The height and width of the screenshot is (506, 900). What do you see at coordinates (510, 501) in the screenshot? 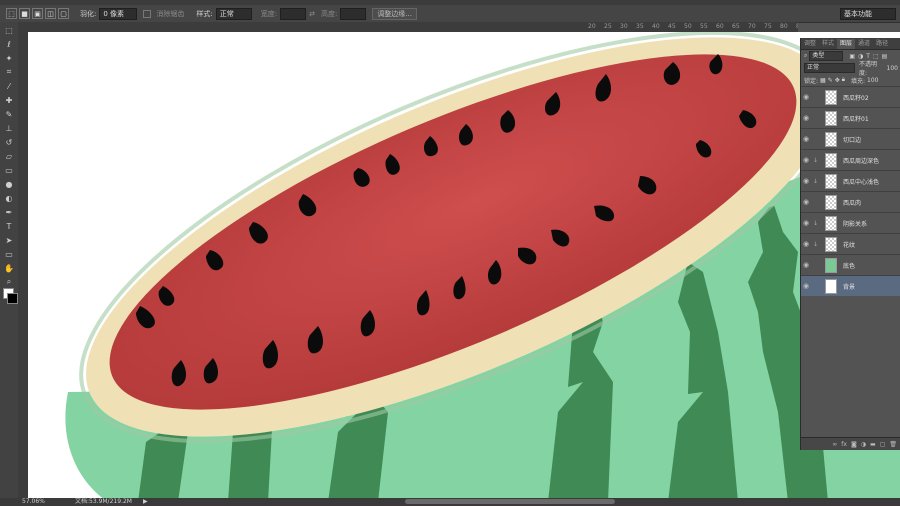
I see `horizontal-scrollbar` at bounding box center [510, 501].